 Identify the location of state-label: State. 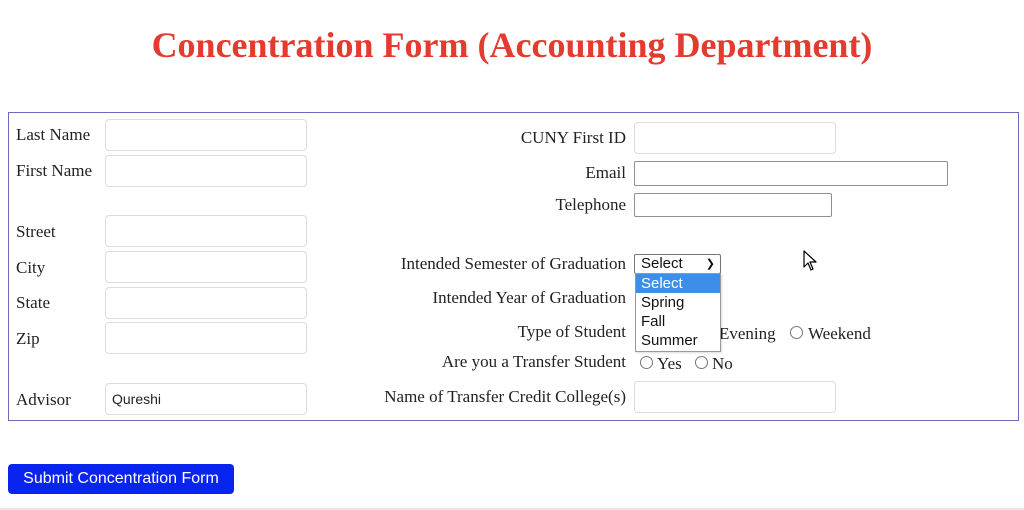
(33, 302).